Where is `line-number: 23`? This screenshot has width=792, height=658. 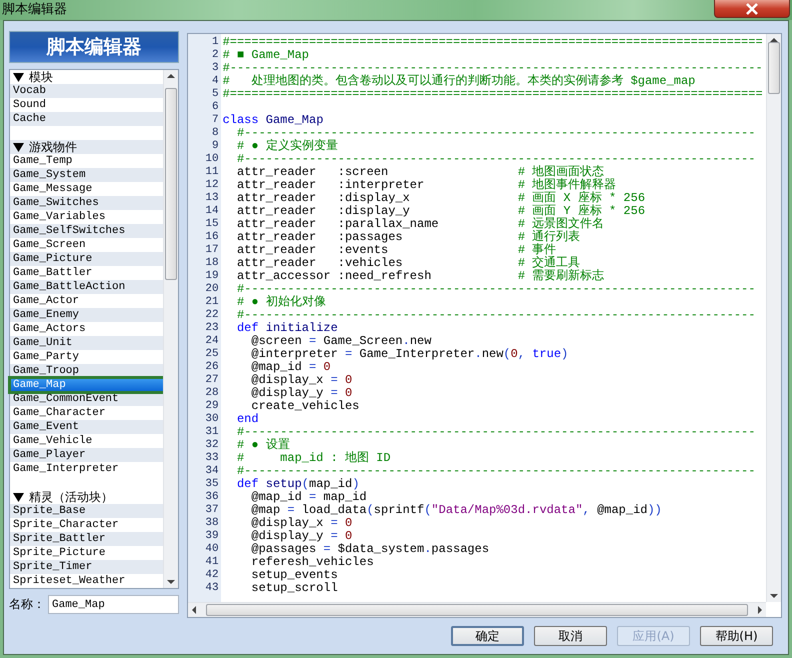
line-number: 23 is located at coordinates (212, 328).